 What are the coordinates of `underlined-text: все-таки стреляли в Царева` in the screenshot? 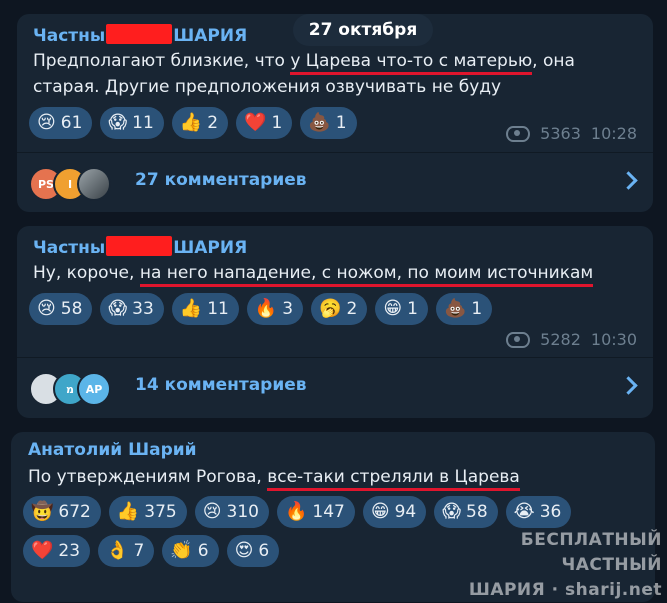 It's located at (393, 479).